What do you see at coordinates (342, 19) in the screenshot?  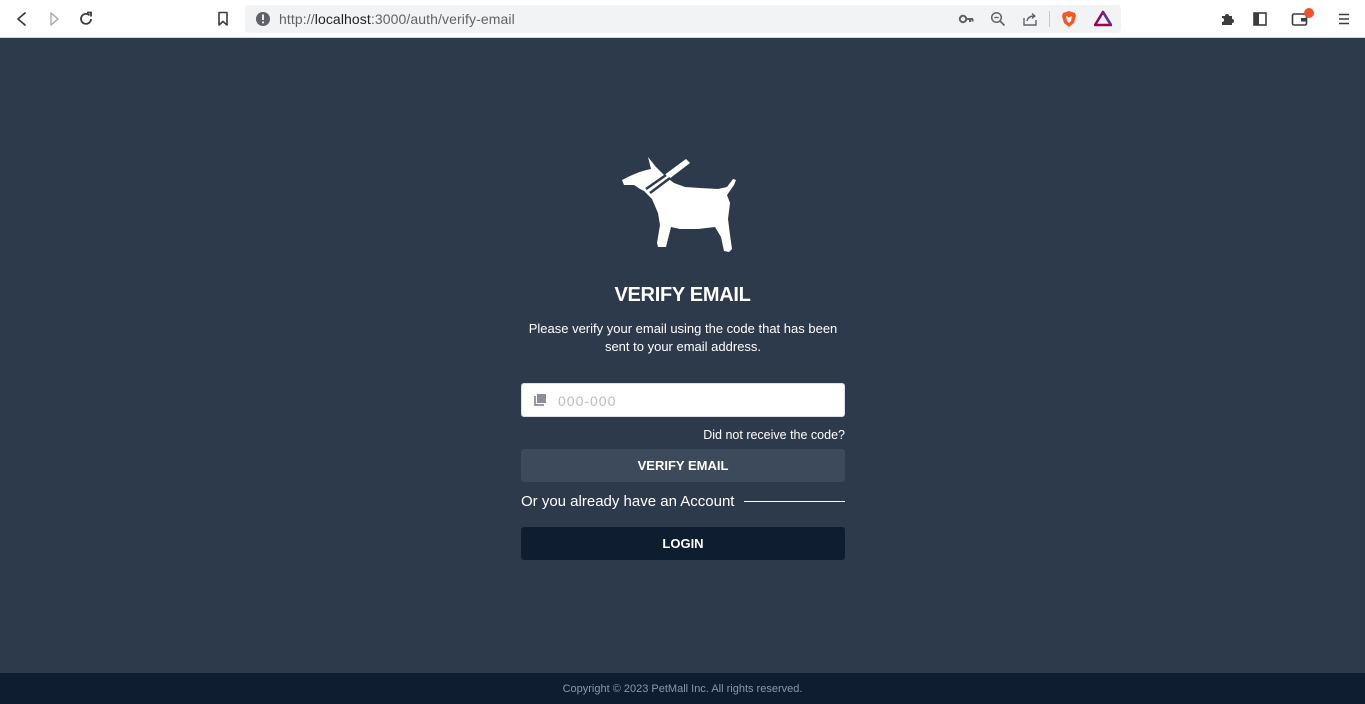 I see `url-host: localhost` at bounding box center [342, 19].